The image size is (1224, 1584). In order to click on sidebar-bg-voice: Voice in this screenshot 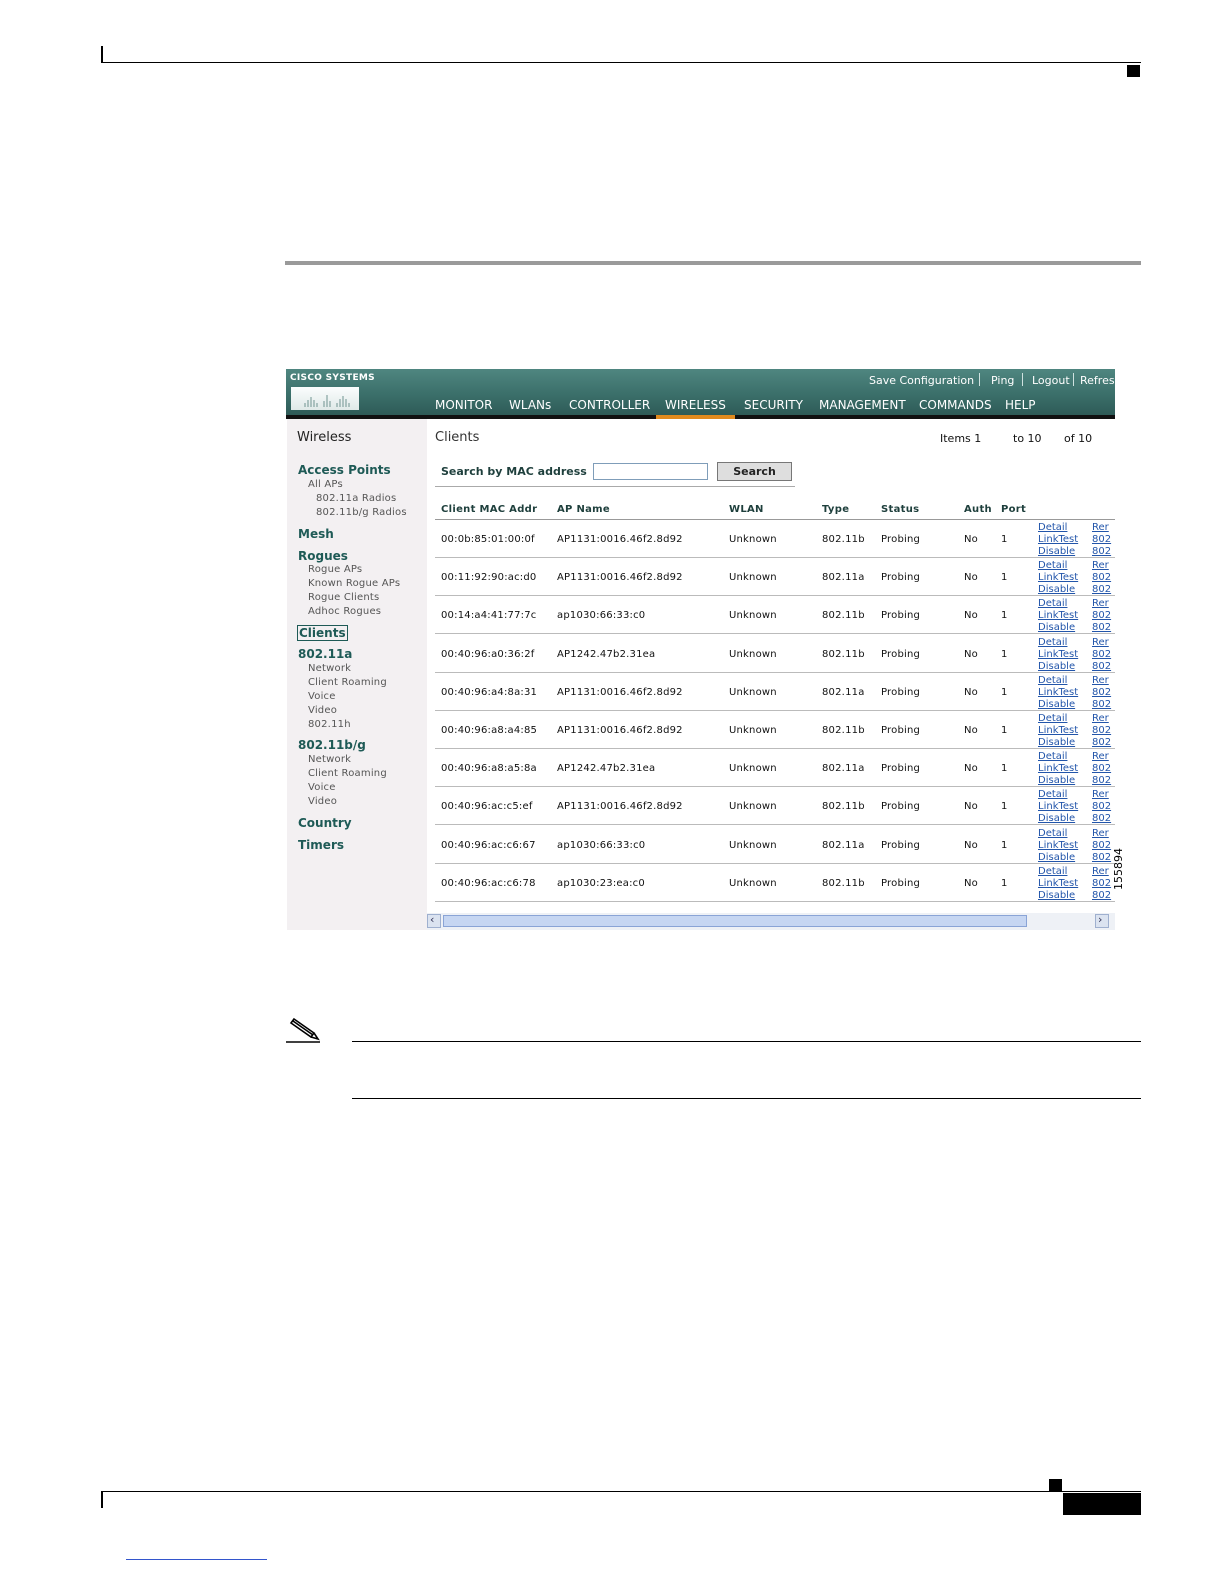, I will do `click(322, 787)`.